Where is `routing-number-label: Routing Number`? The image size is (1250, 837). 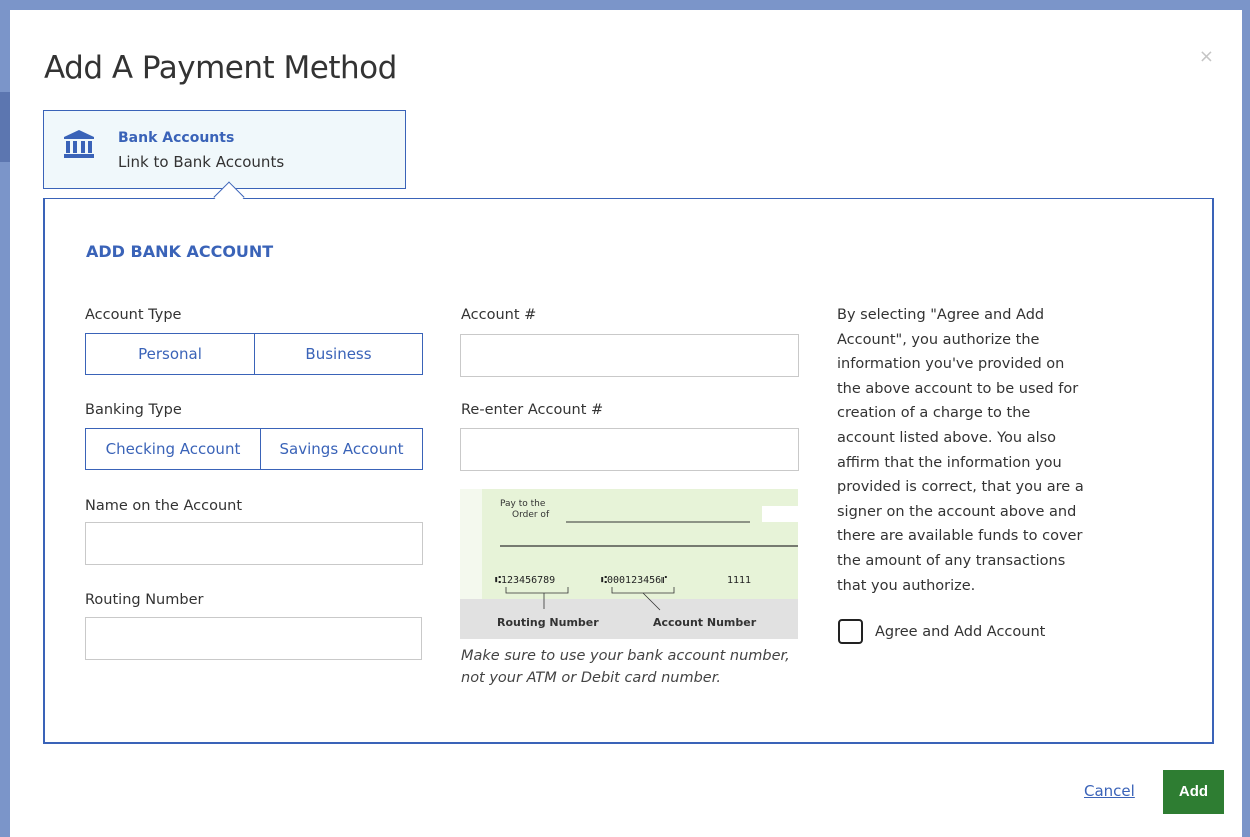 routing-number-label: Routing Number is located at coordinates (144, 600).